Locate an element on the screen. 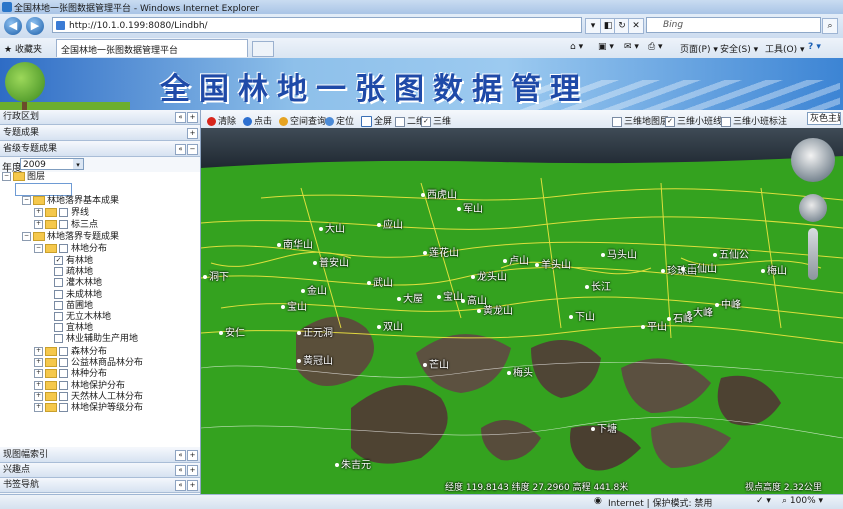 The height and width of the screenshot is (509, 843). zoom-level: ⌕ 100% ▾ is located at coordinates (802, 501).